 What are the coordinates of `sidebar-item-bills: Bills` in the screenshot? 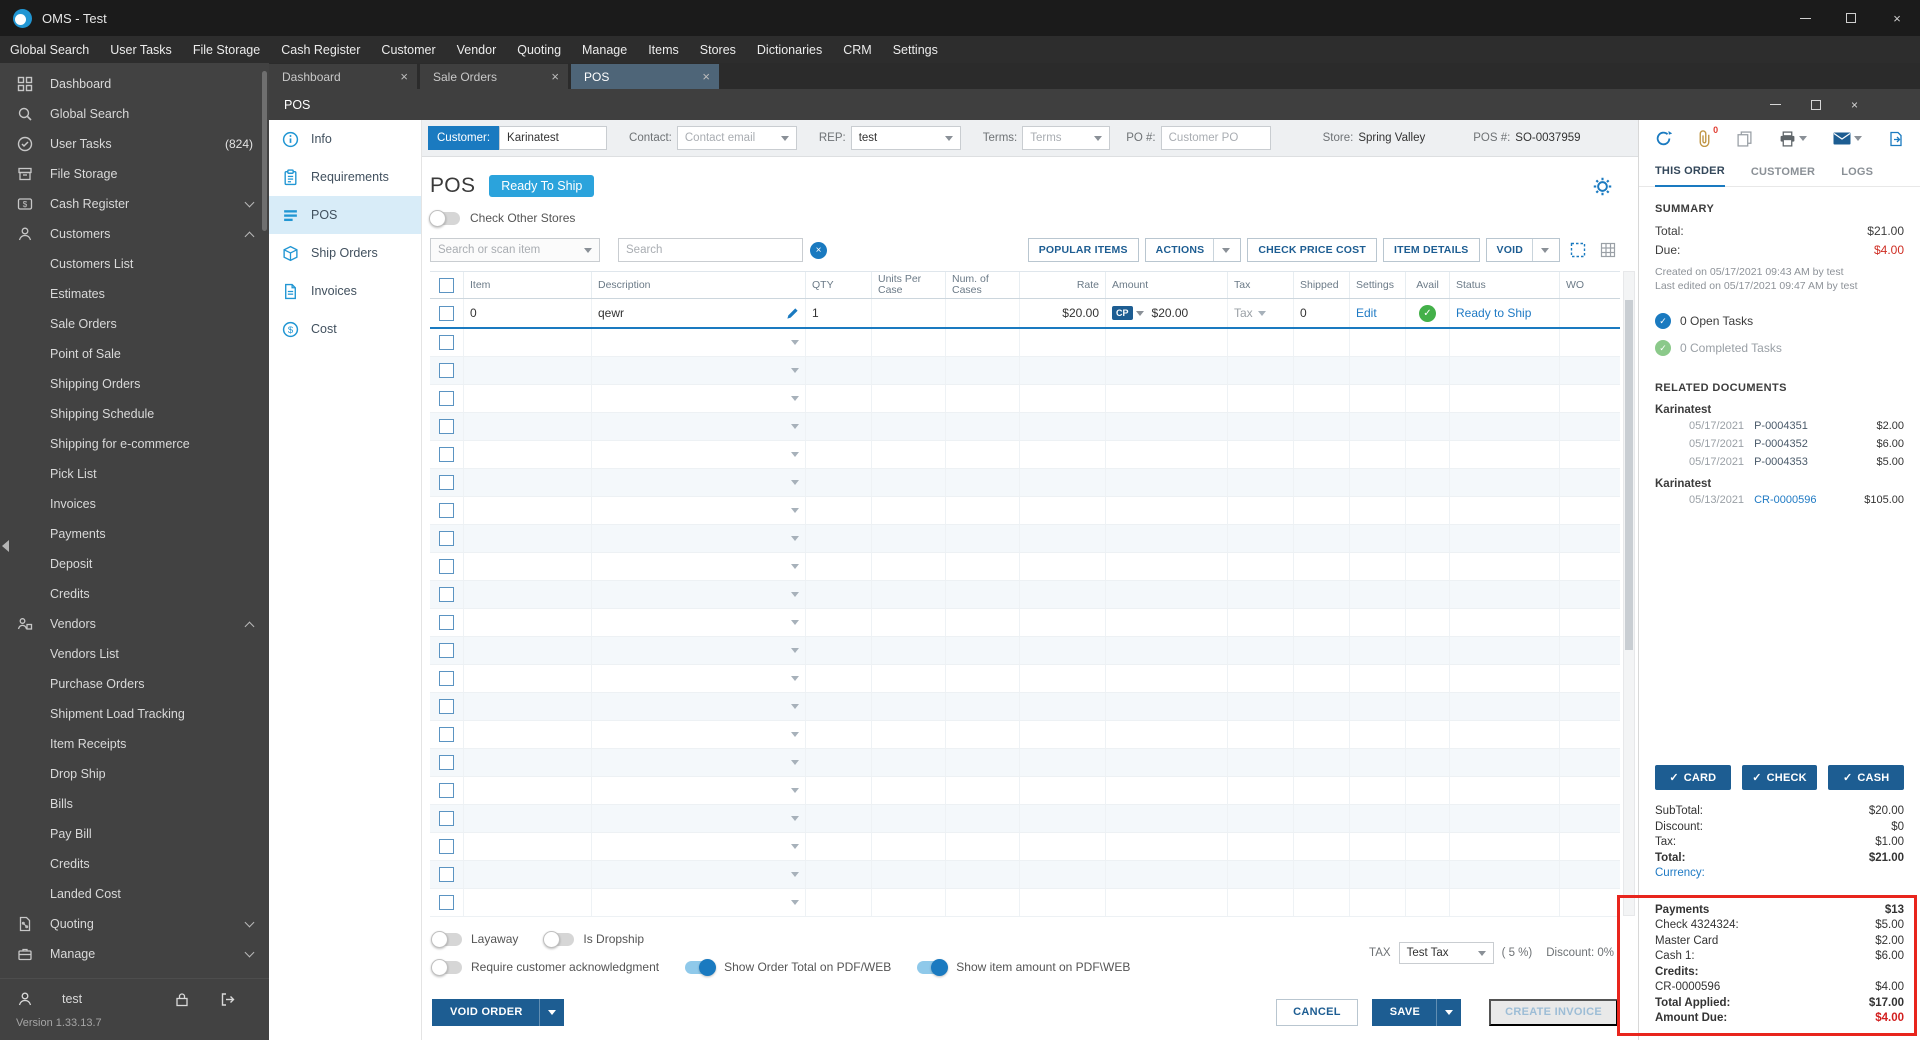 It's located at (134, 804).